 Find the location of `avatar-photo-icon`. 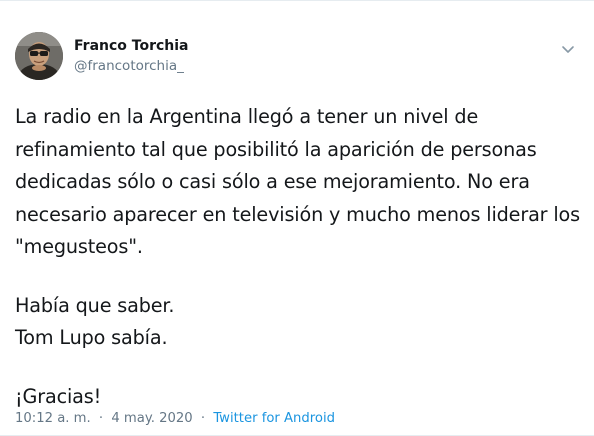

avatar-photo-icon is located at coordinates (39, 56).